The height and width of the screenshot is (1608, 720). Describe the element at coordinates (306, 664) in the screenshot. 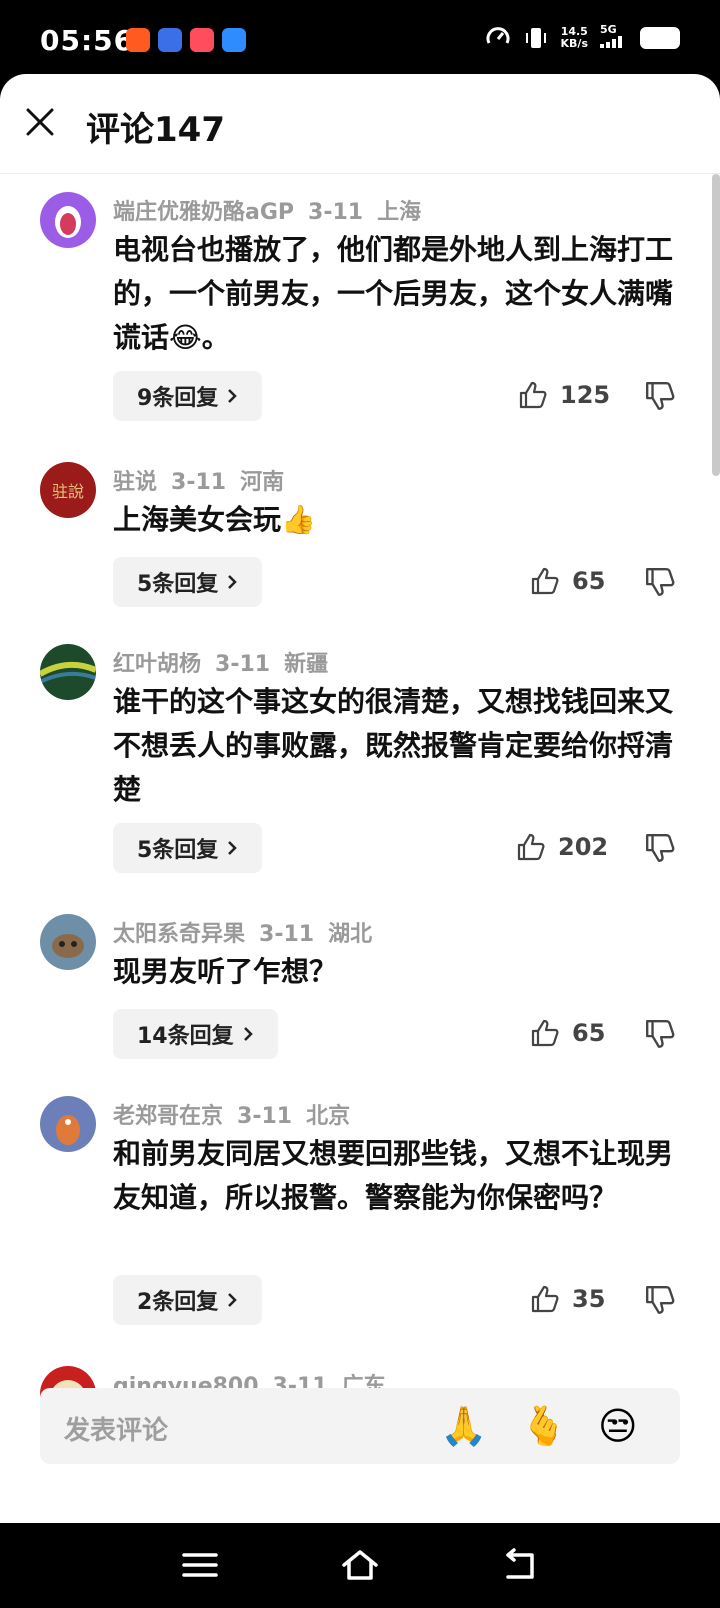

I see `comment-location: 新疆` at that location.